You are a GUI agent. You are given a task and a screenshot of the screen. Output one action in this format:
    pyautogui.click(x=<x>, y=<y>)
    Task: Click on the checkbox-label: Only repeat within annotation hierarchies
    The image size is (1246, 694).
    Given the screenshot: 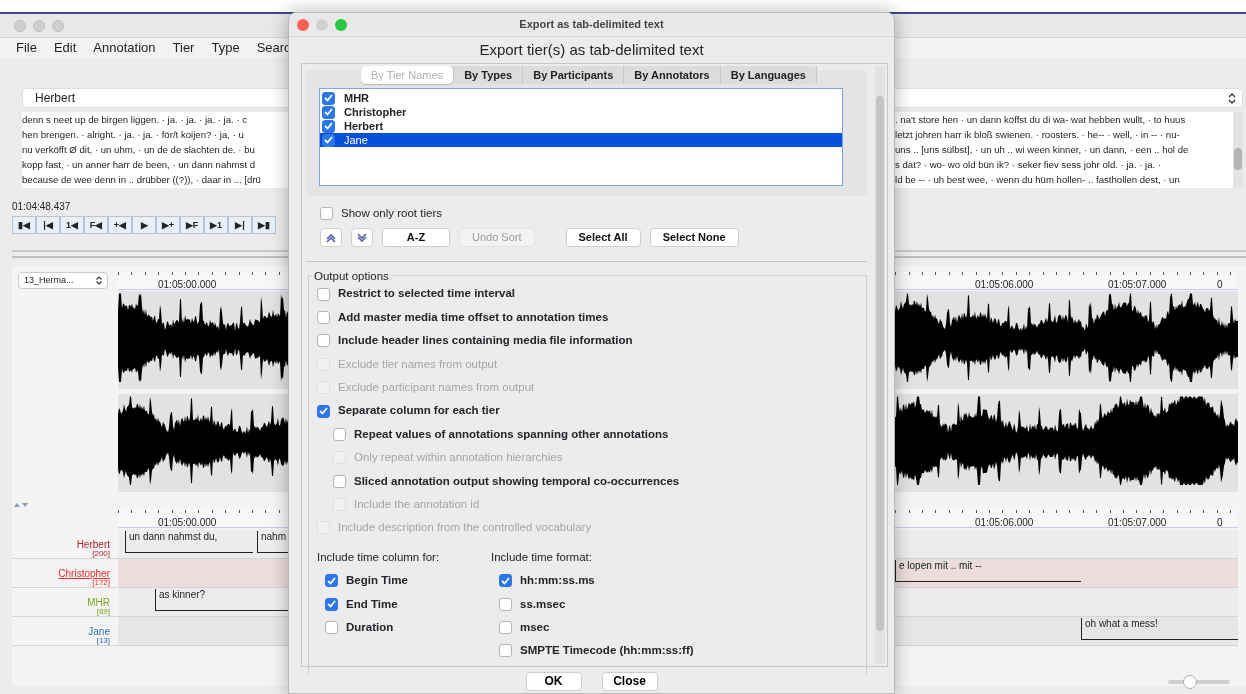 What is the action you would take?
    pyautogui.click(x=458, y=458)
    